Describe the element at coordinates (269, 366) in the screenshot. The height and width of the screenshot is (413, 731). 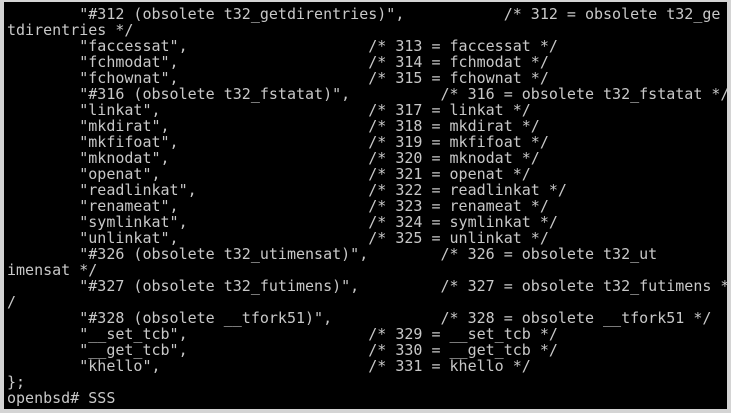
I see `terminal-line: "khello", /* 331 = khello */` at that location.